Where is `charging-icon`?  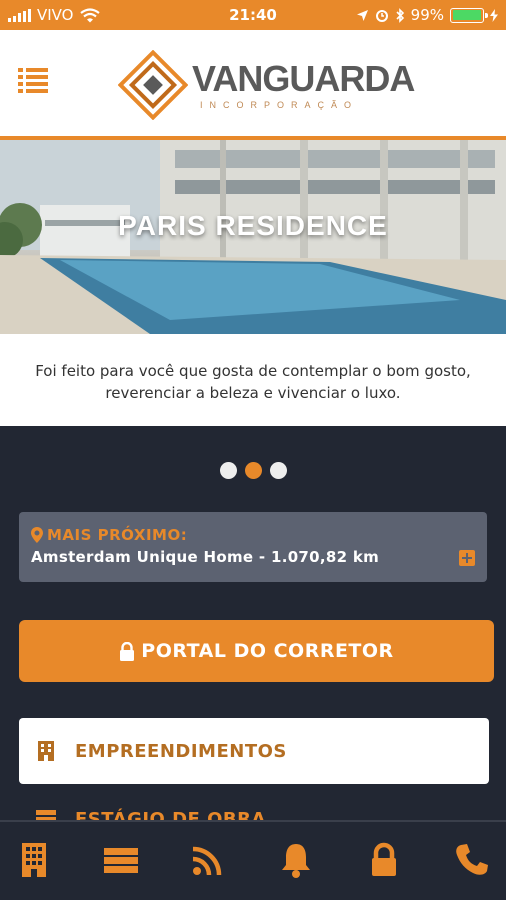
charging-icon is located at coordinates (494, 15).